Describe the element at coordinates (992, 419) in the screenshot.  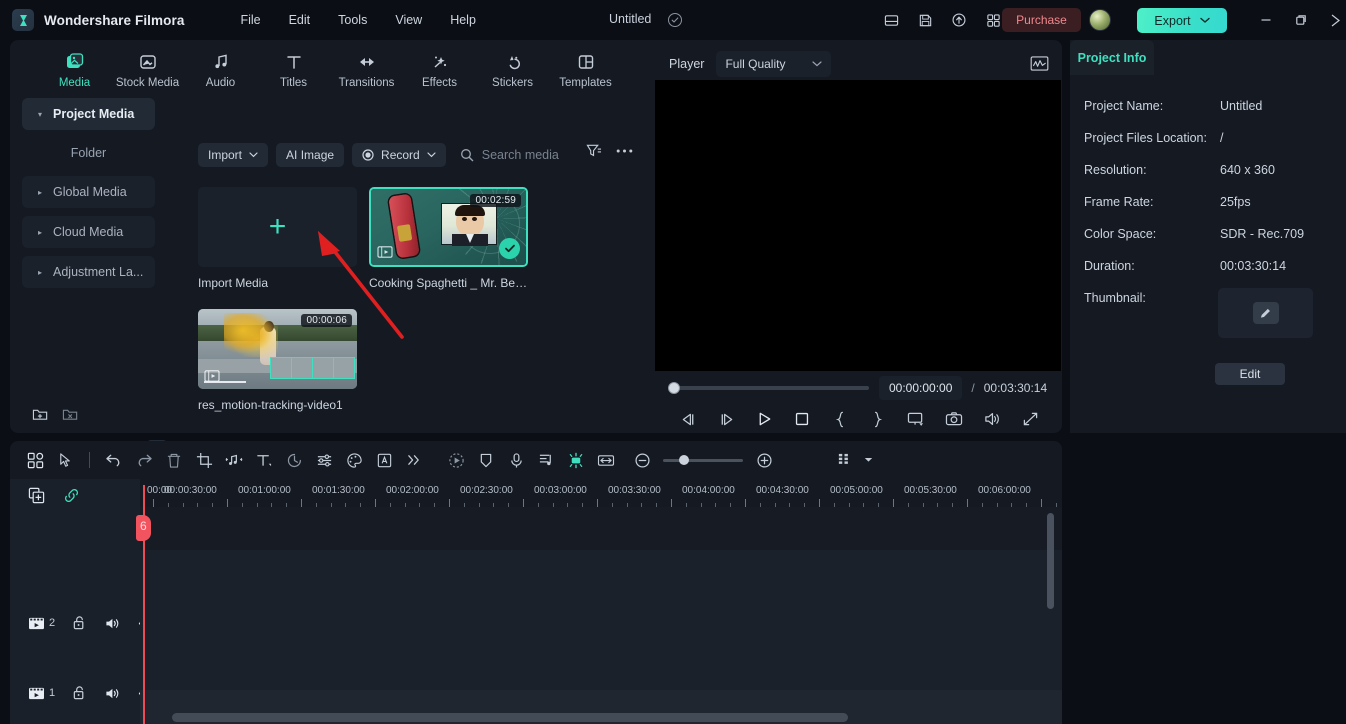
I see `volume-button` at that location.